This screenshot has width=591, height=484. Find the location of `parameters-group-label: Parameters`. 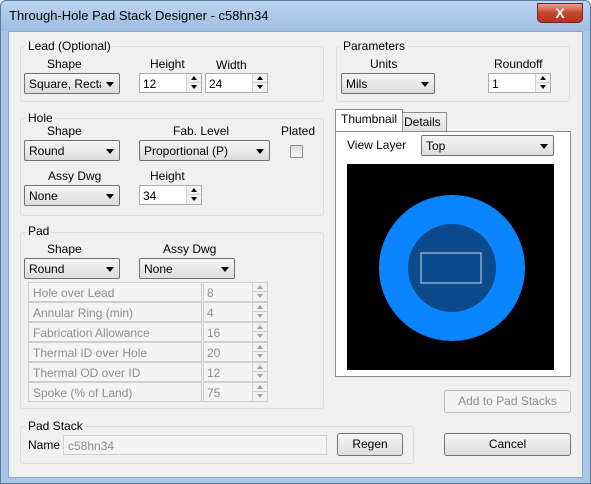

parameters-group-label: Parameters is located at coordinates (374, 46).